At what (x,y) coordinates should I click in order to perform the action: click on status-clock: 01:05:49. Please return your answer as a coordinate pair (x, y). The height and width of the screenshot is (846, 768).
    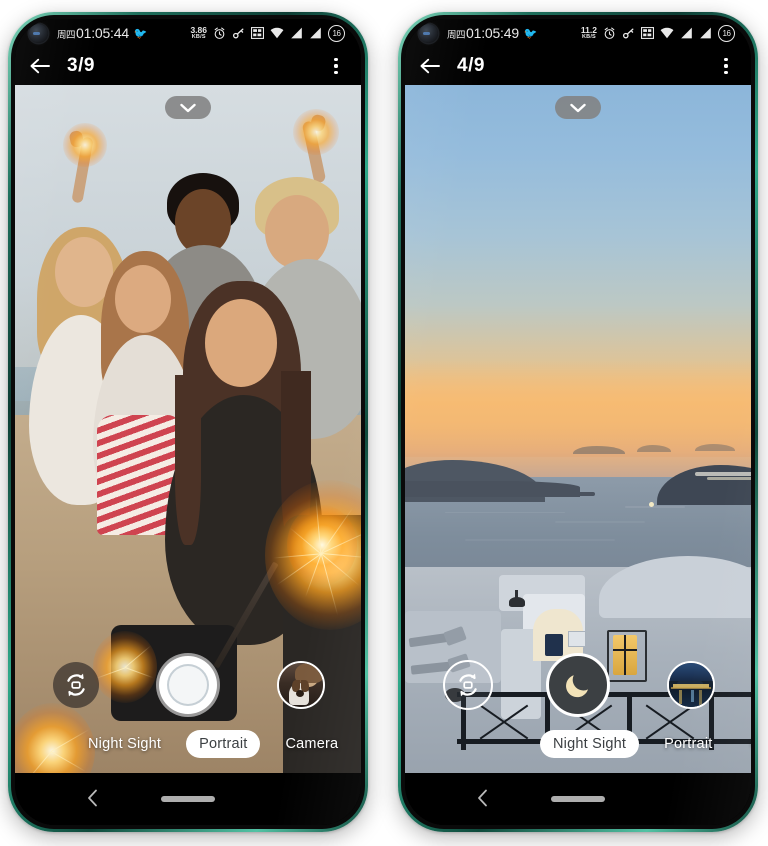
    Looking at the image, I should click on (492, 33).